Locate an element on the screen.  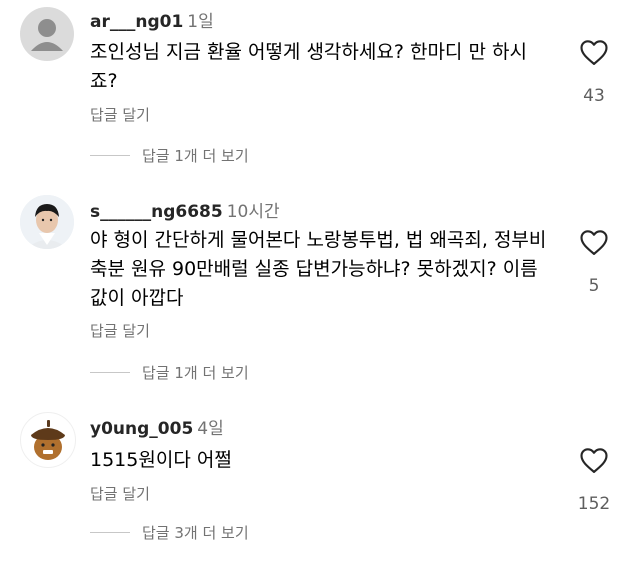
like-button: 5 is located at coordinates (594, 262).